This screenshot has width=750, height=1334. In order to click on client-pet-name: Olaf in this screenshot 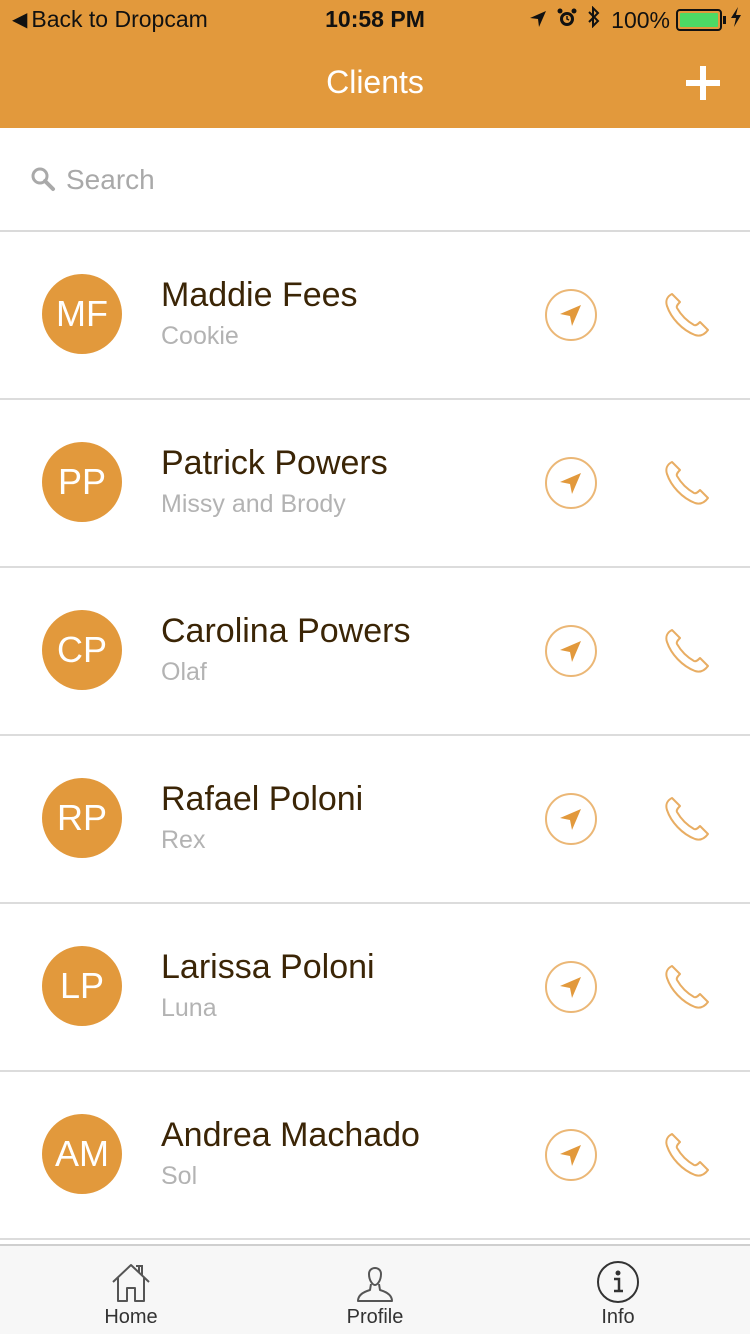, I will do `click(184, 672)`.